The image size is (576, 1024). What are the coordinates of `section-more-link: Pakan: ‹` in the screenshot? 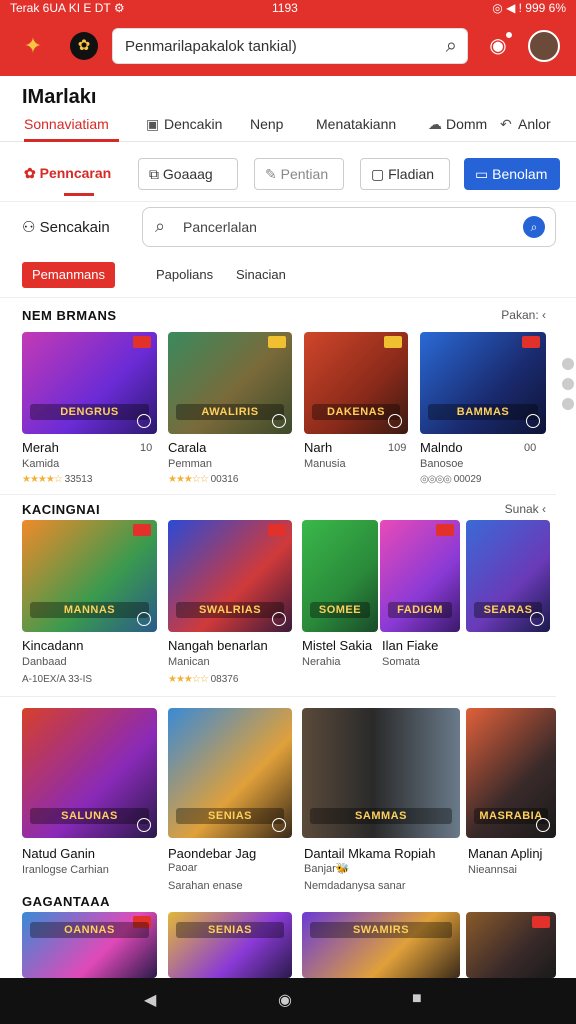 It's located at (523, 315).